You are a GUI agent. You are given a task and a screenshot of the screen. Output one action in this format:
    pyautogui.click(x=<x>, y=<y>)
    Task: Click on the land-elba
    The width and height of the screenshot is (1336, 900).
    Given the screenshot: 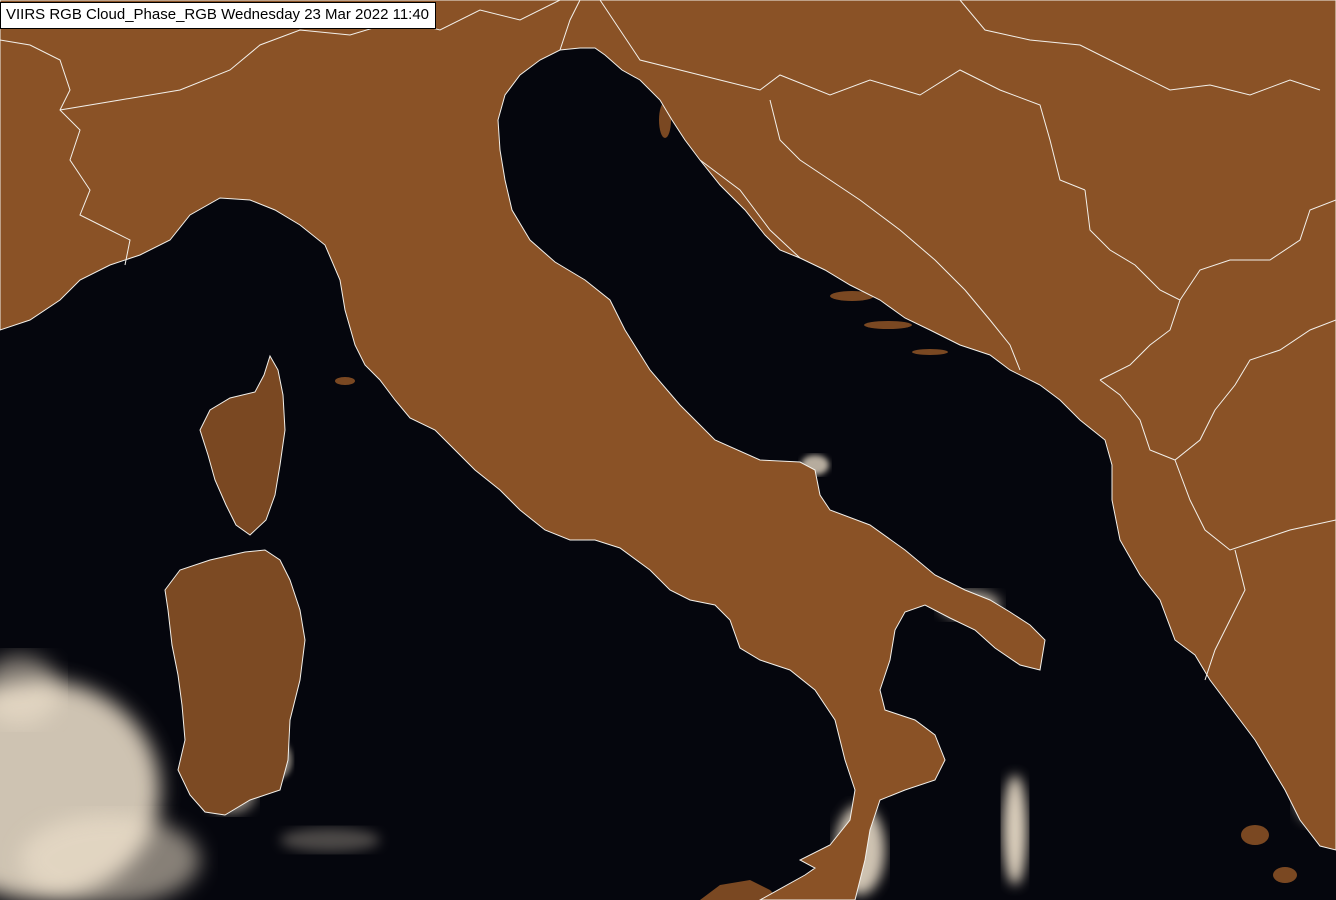 What is the action you would take?
    pyautogui.click(x=345, y=381)
    